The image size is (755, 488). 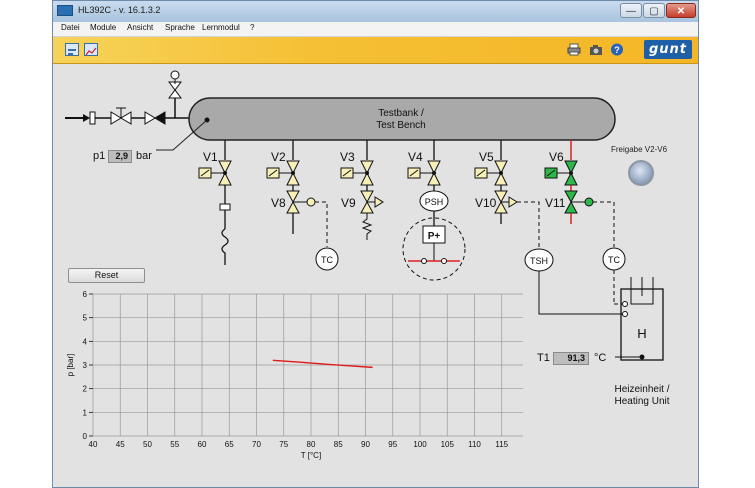 I want to click on title-bar: HL392C - v. 16.1.3.2 — ▢ ✕, so click(x=375, y=11).